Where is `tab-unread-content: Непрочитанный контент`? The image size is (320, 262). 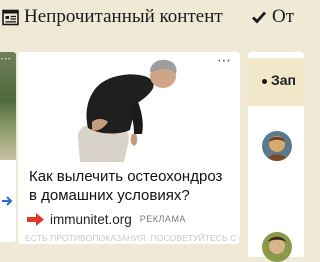 tab-unread-content: Непрочитанный контент is located at coordinates (112, 17).